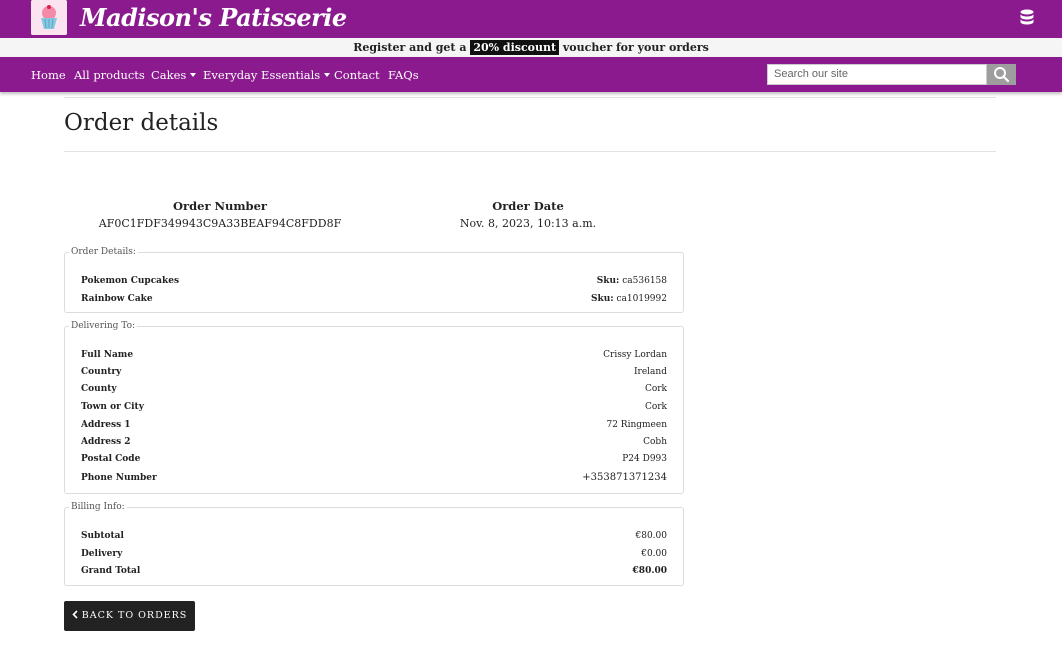 Image resolution: width=1062 pixels, height=672 pixels. Describe the element at coordinates (374, 459) in the screenshot. I see `delivery-row: Postal Code P24 D993` at that location.